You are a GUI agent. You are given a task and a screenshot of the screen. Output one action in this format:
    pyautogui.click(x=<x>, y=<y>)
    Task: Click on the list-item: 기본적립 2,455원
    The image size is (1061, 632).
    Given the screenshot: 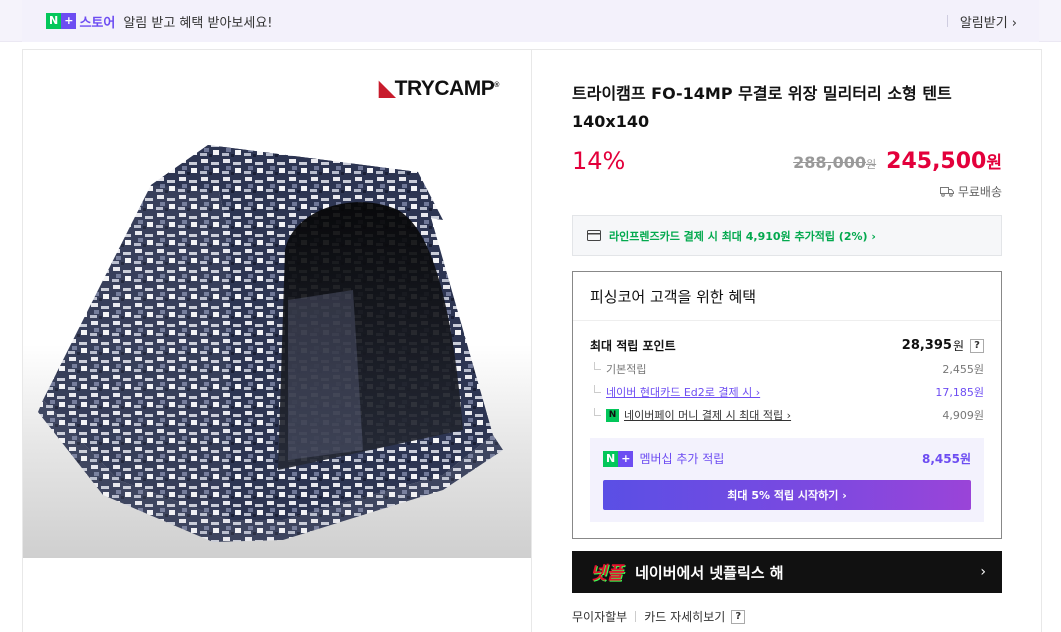 What is the action you would take?
    pyautogui.click(x=787, y=369)
    